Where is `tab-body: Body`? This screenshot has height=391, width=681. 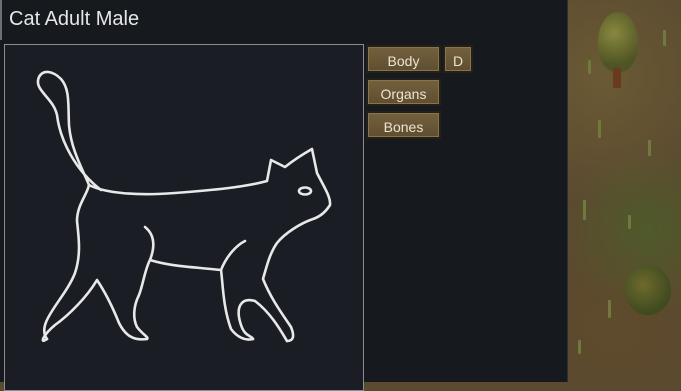 tab-body: Body is located at coordinates (403, 59).